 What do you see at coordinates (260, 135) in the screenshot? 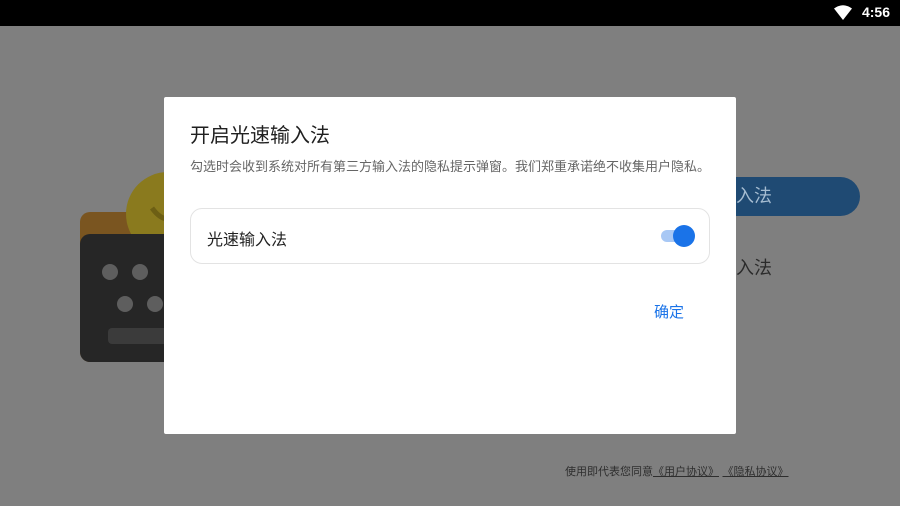
I see `dialog-title: 开启光速输入法` at bounding box center [260, 135].